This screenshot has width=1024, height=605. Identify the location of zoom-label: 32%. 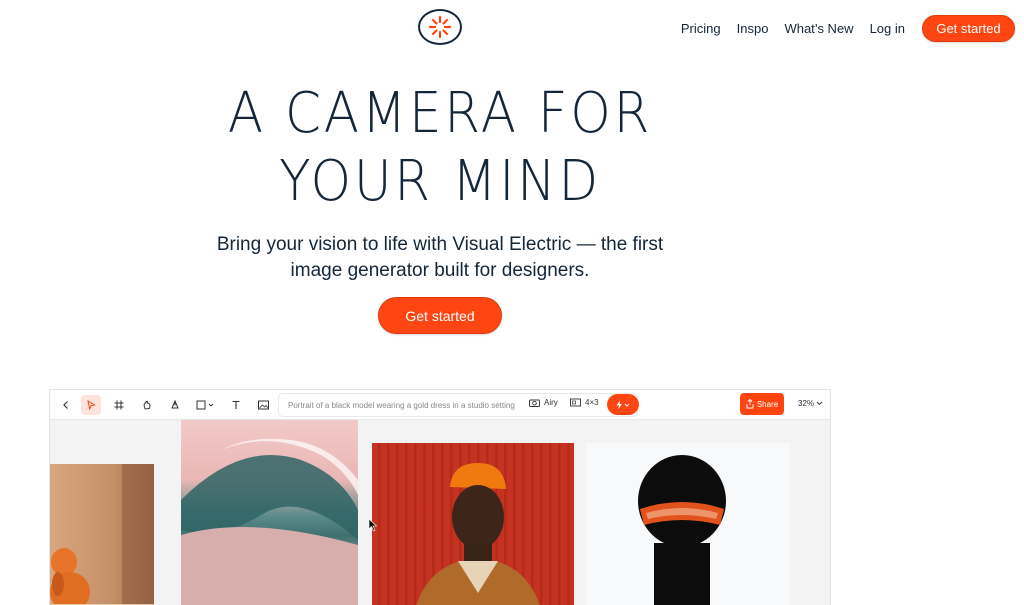
(806, 403).